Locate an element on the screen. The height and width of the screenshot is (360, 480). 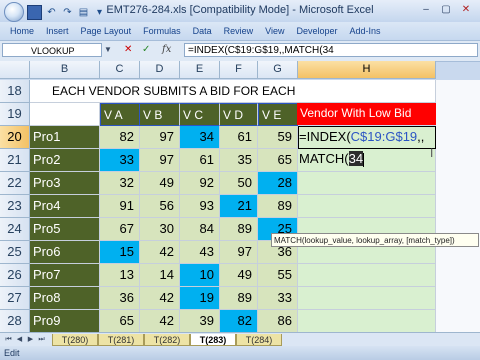
vendor-header-d: V D is located at coordinates (239, 114).